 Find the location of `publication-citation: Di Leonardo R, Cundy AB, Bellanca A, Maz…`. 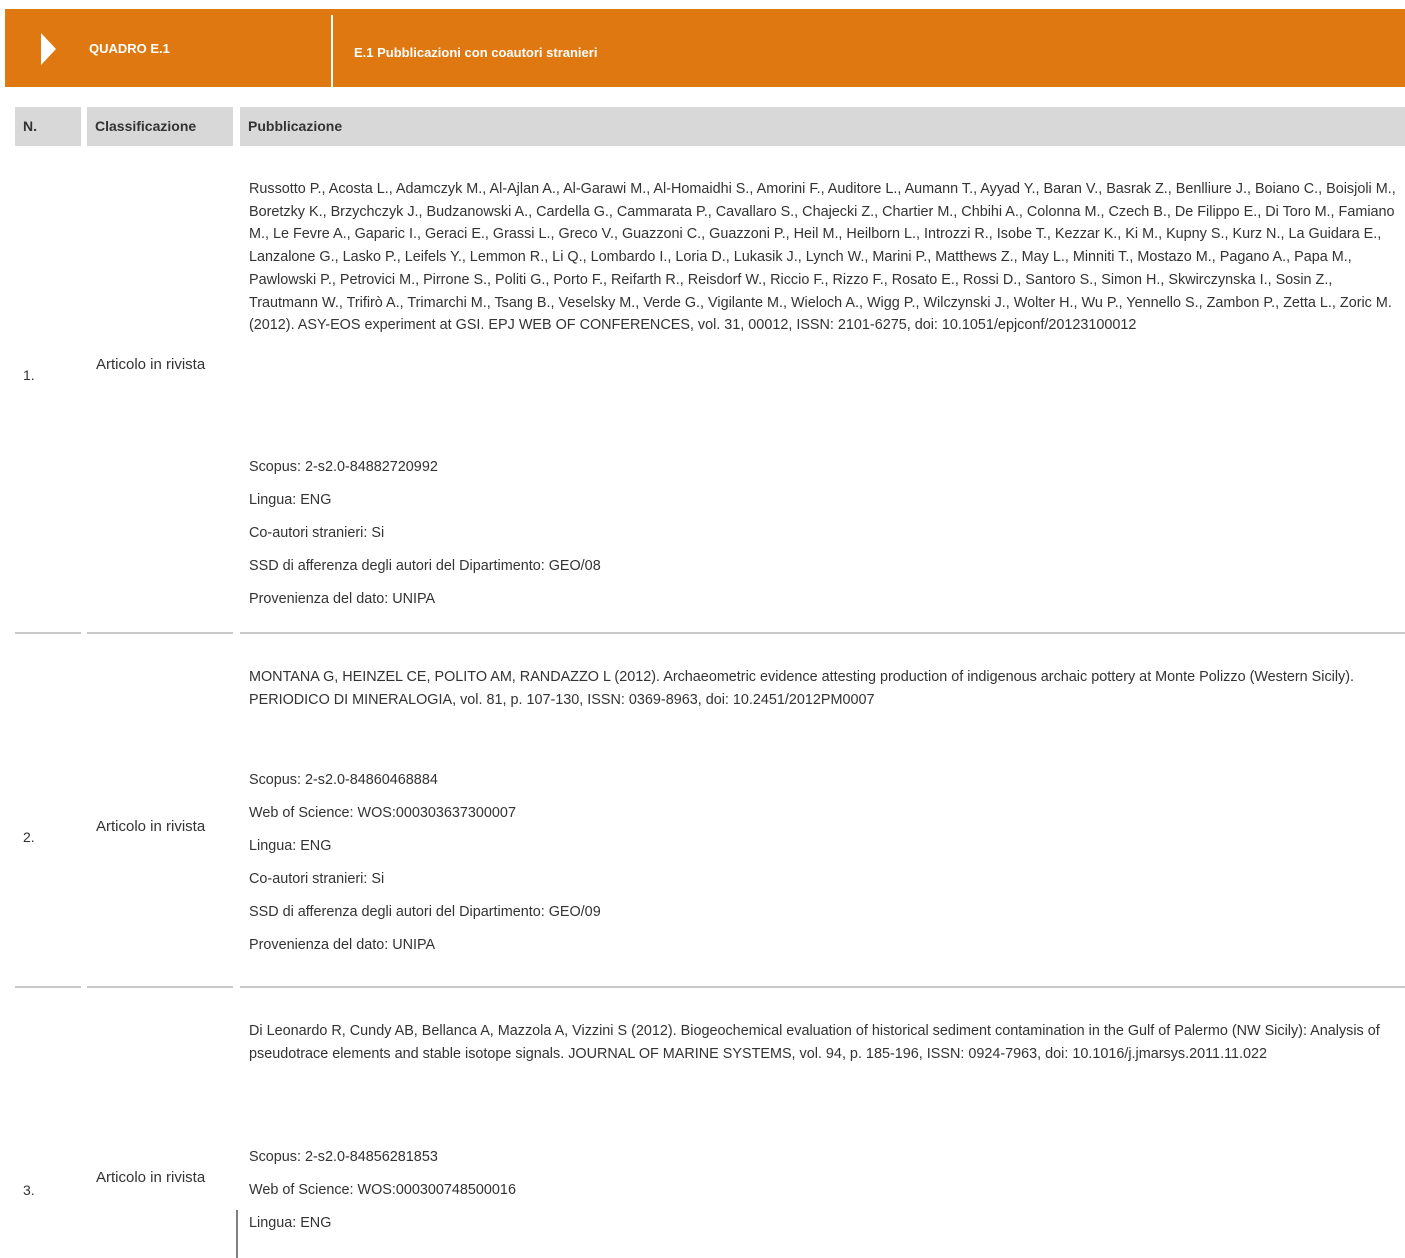

publication-citation: Di Leonardo R, Cundy AB, Bellanca A, Maz… is located at coordinates (814, 1042).